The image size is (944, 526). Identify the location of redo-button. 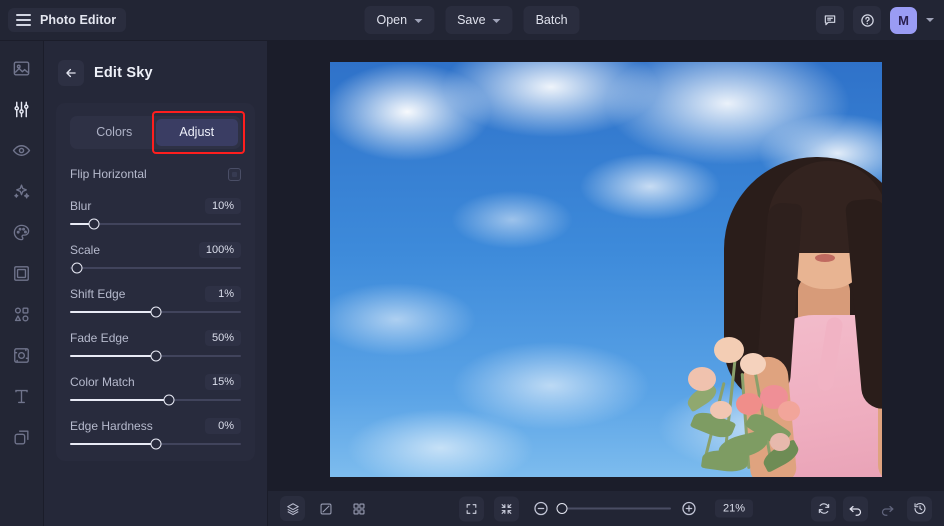
(887, 508).